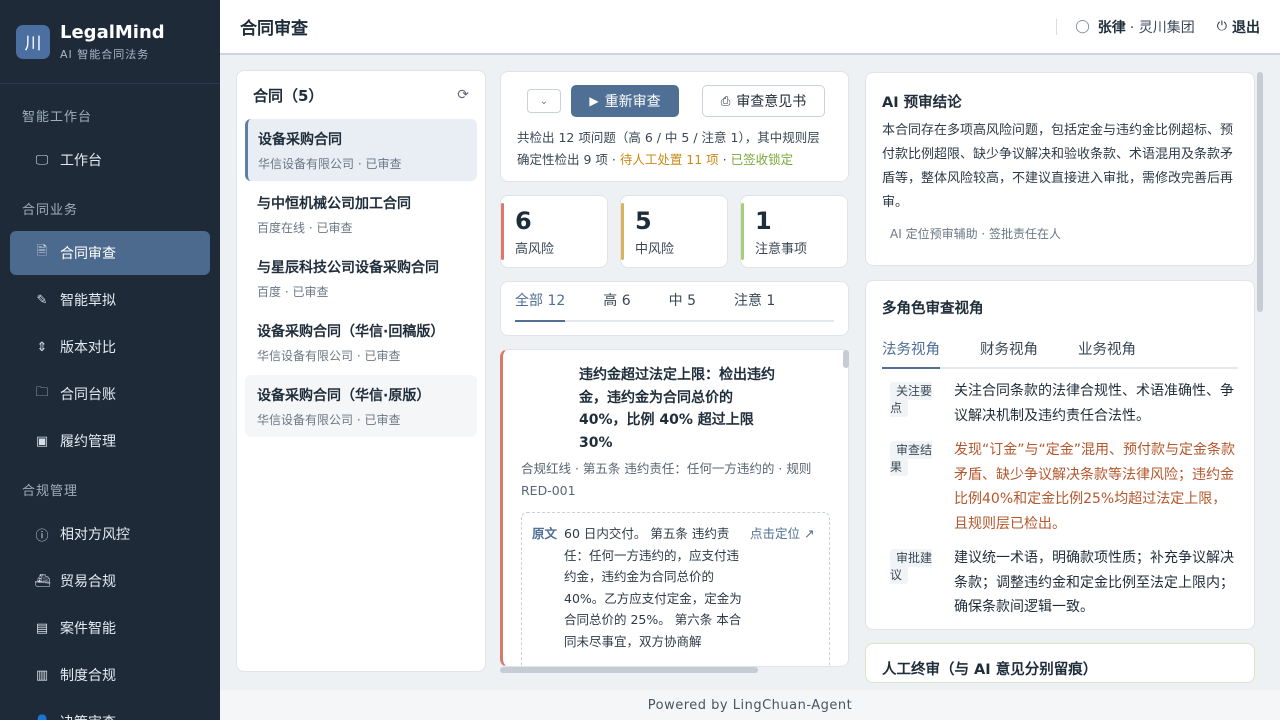  I want to click on tab-all: 全部 12, so click(540, 306).